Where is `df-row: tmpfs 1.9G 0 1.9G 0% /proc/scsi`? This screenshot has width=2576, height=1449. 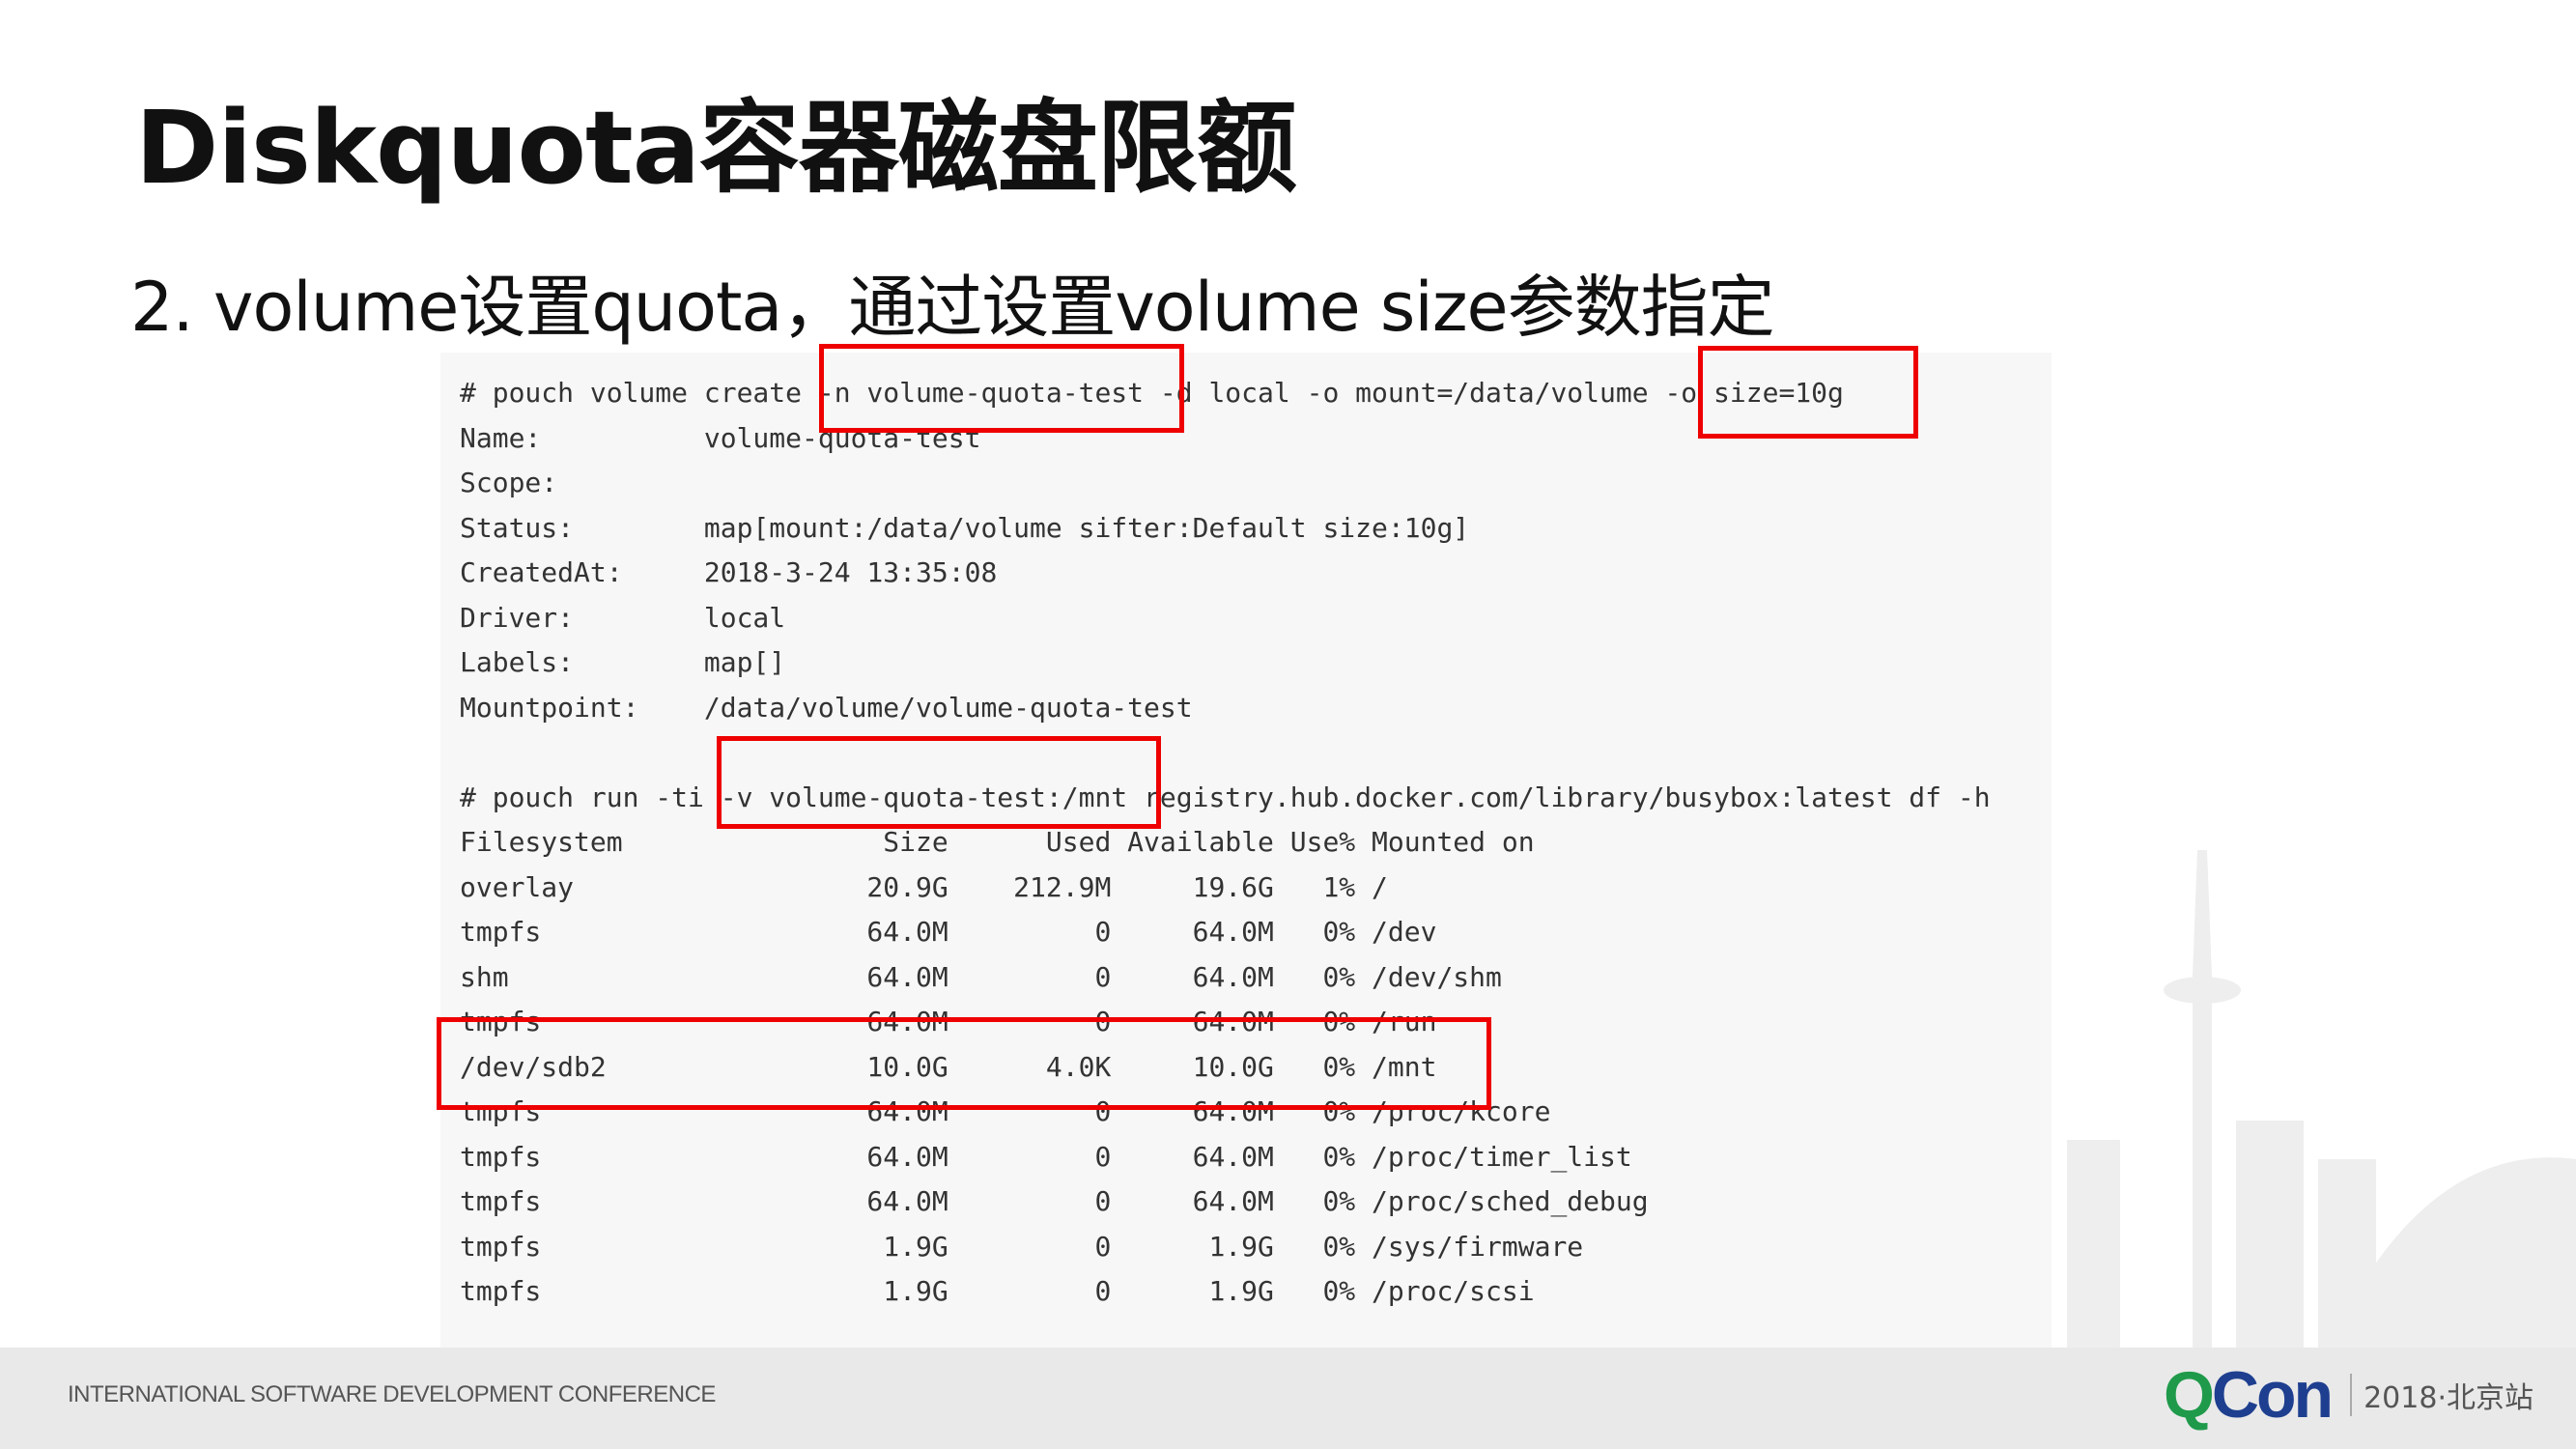 df-row: tmpfs 1.9G 0 1.9G 0% /proc/scsi is located at coordinates (997, 1291).